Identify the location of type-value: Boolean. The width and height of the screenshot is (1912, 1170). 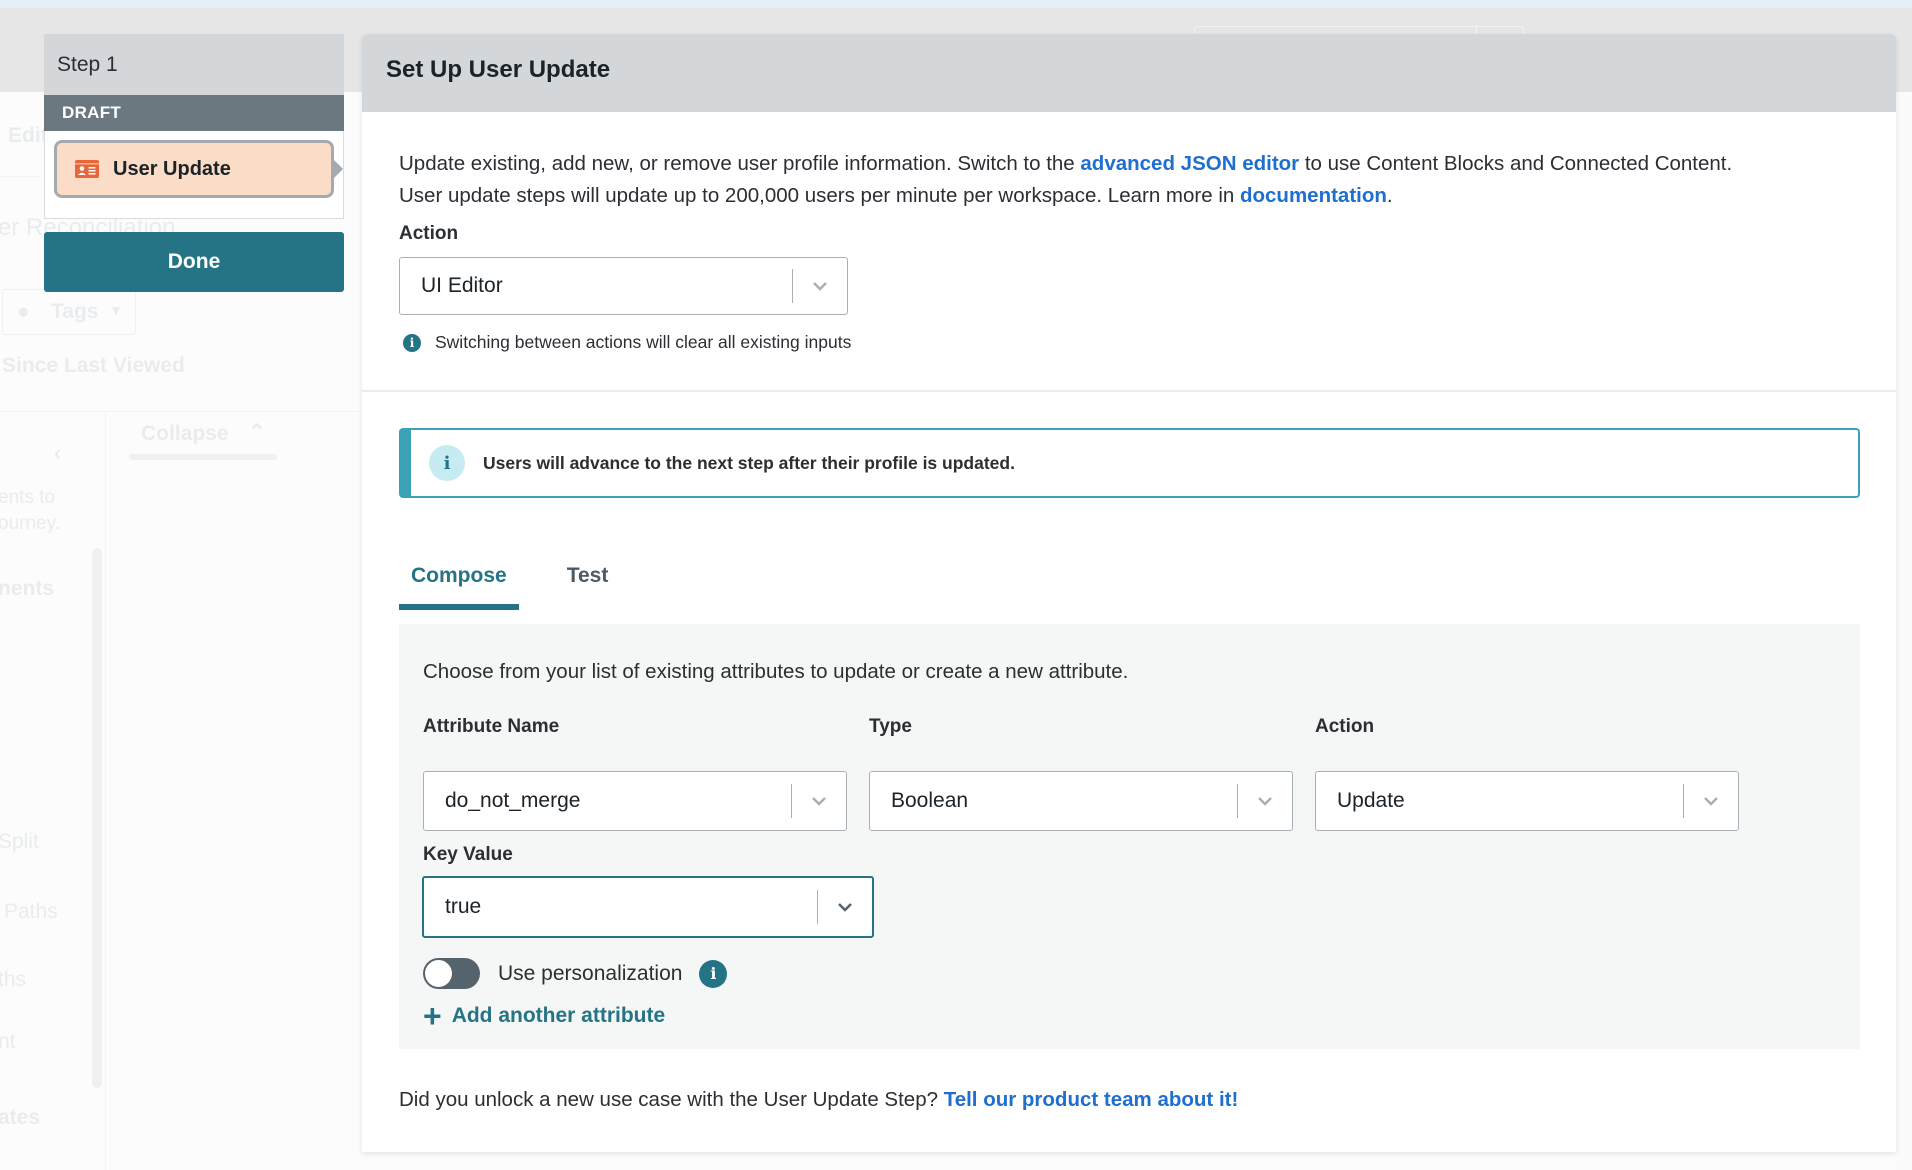
(930, 800).